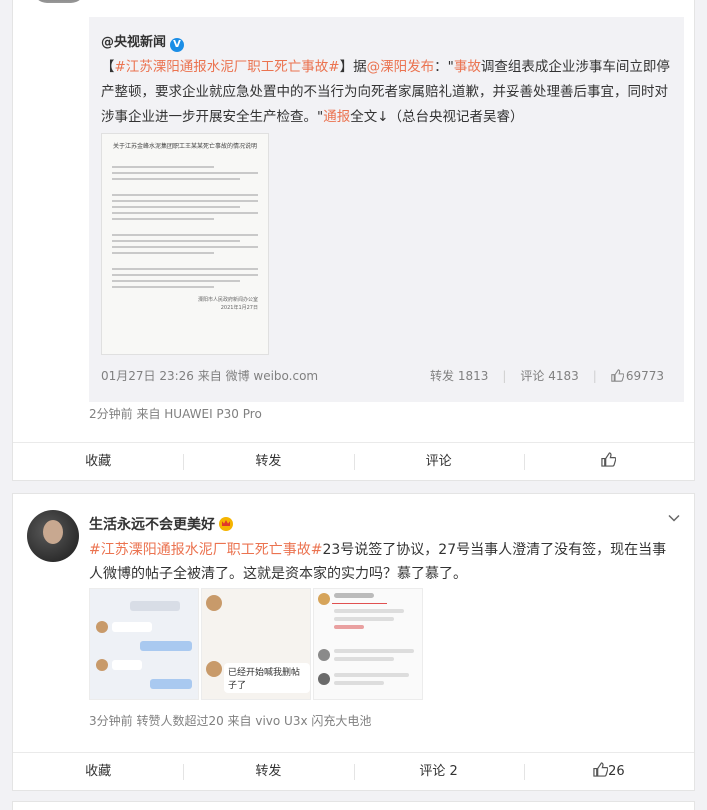  What do you see at coordinates (437, 117) in the screenshot?
I see `text-part: 全文↓（总台央视记者吴睿）` at bounding box center [437, 117].